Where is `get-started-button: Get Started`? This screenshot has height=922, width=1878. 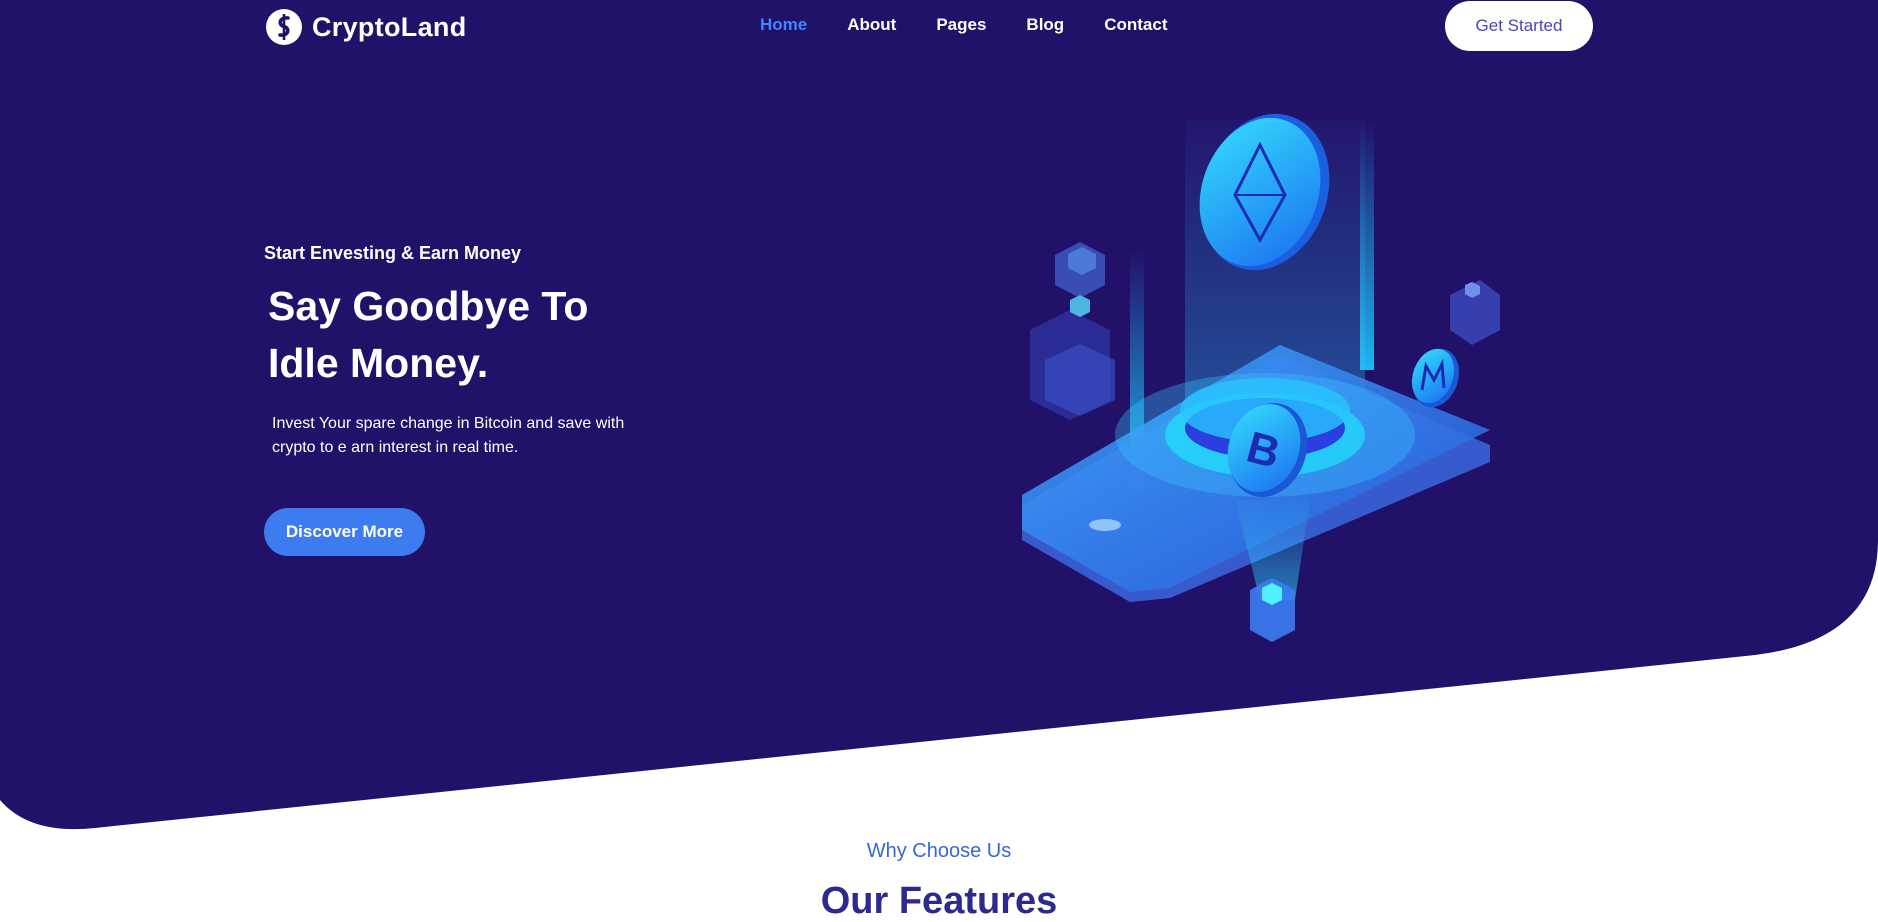
get-started-button: Get Started is located at coordinates (1519, 26).